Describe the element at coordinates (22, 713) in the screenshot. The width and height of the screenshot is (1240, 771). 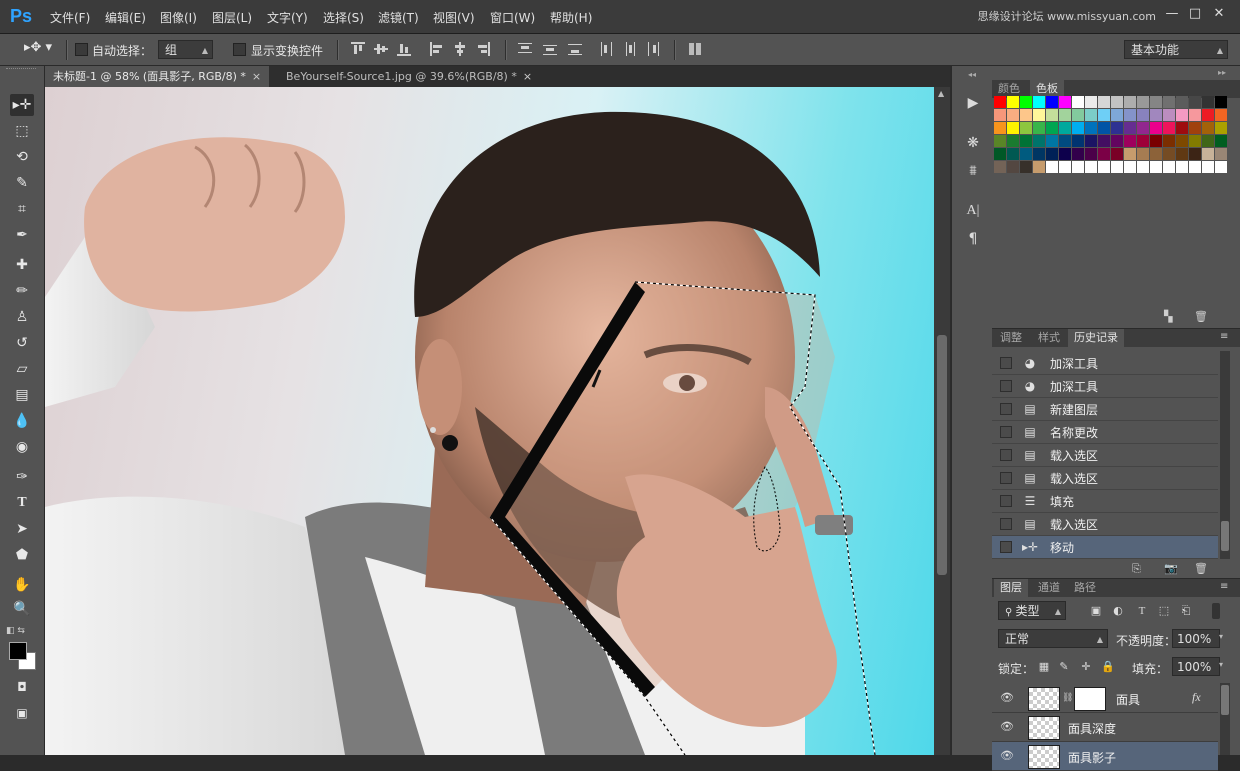
I see `screen-mode-icon: ▣` at that location.